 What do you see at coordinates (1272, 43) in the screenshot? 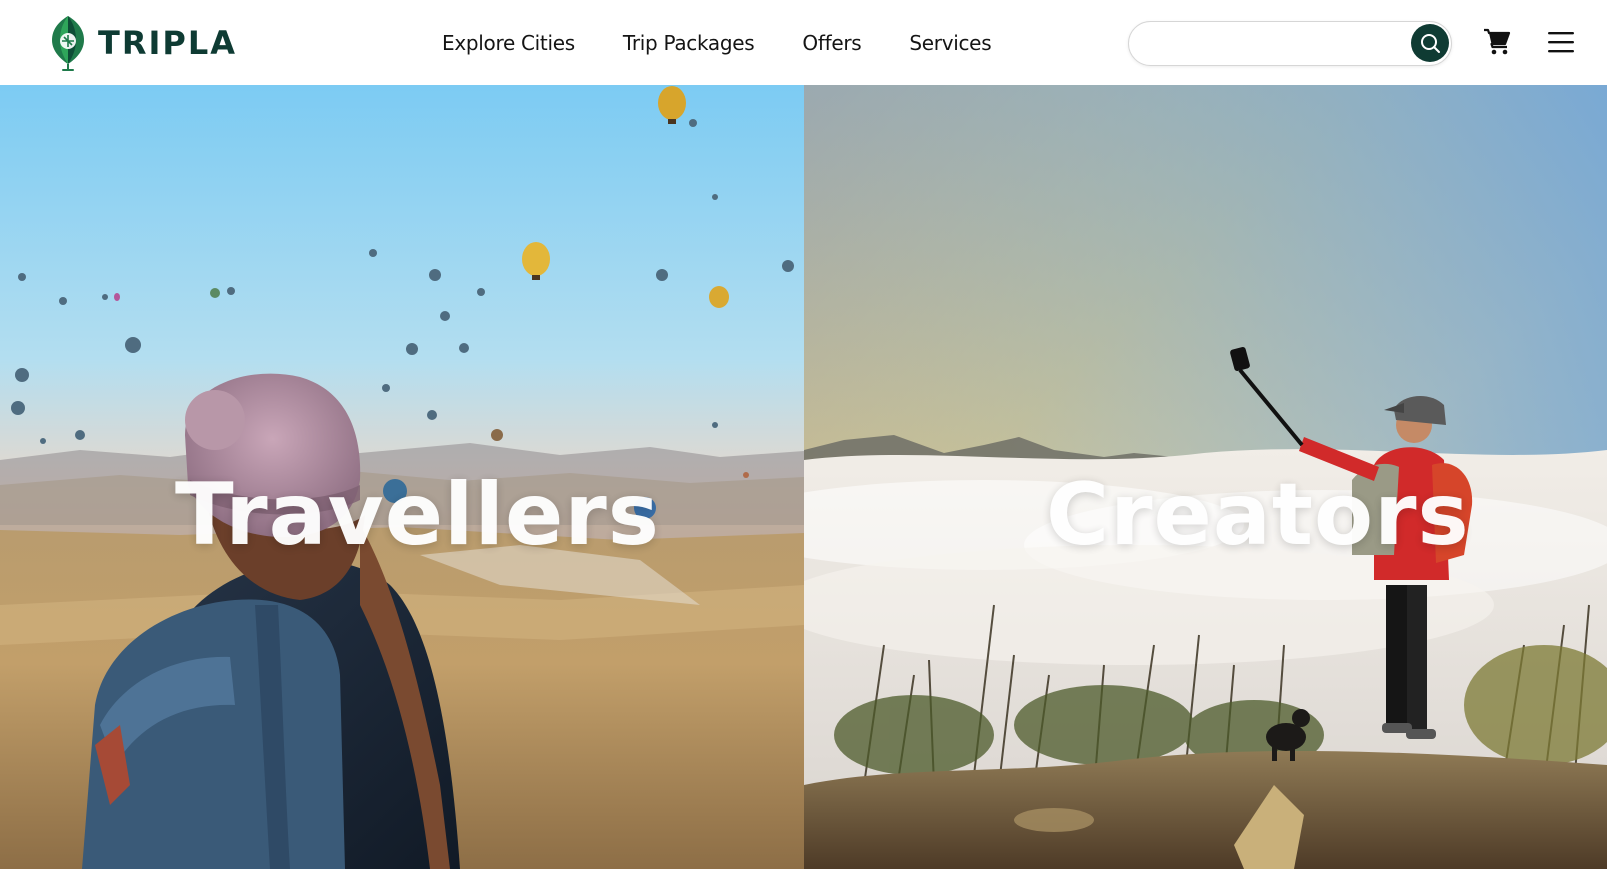
I see `search-input` at bounding box center [1272, 43].